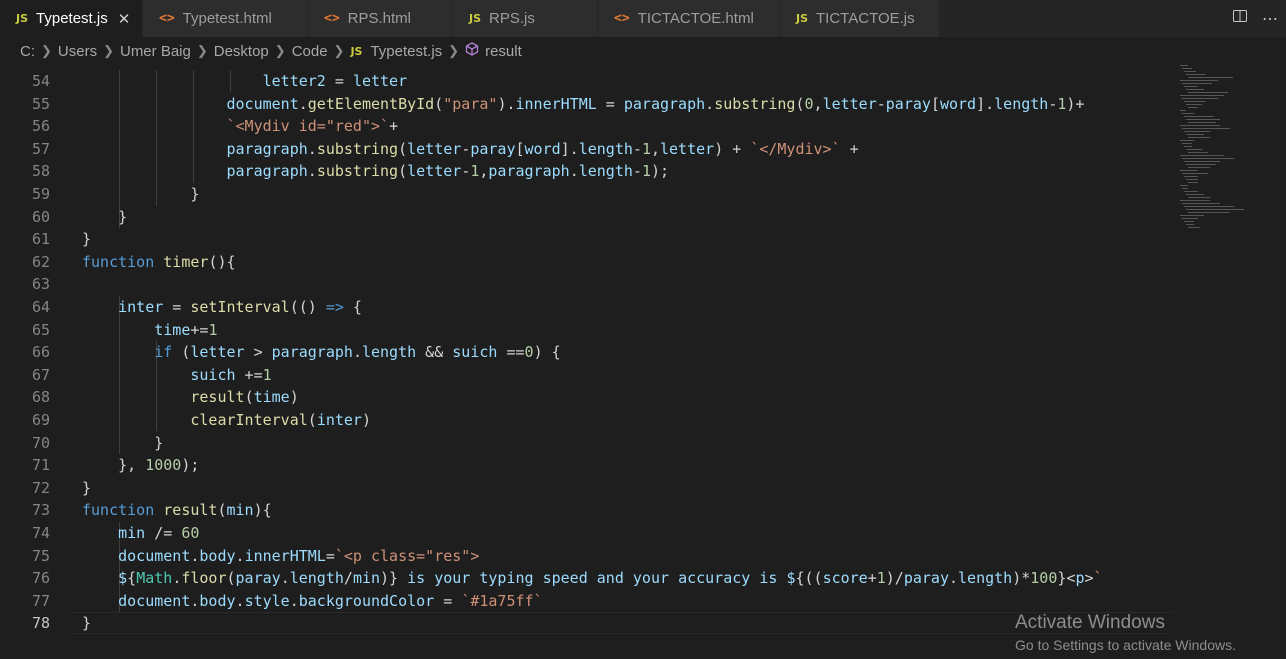  Describe the element at coordinates (225, 18) in the screenshot. I see `tab-typetest-html: <> Typetest.html` at that location.